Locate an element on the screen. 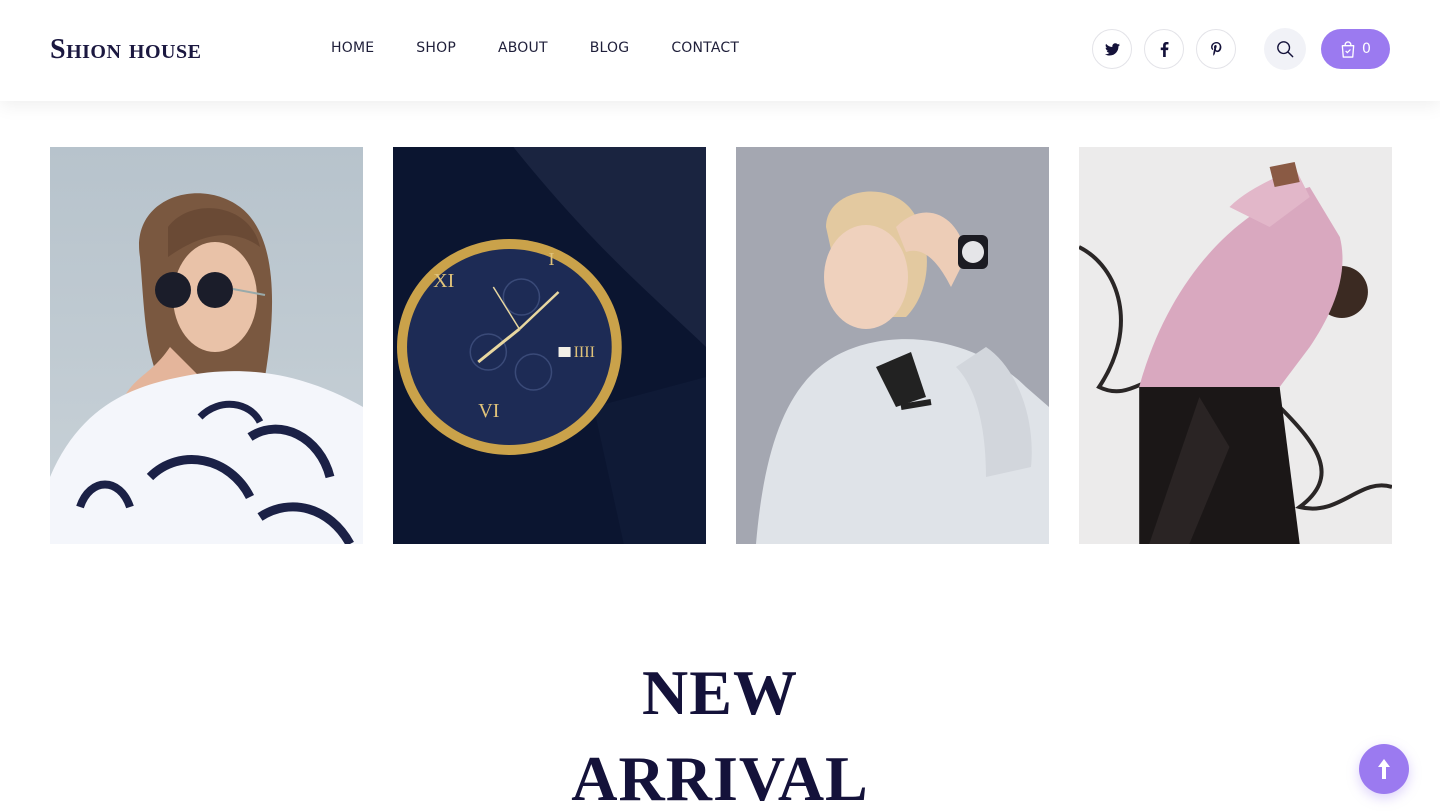  pinterest-button is located at coordinates (1216, 49).